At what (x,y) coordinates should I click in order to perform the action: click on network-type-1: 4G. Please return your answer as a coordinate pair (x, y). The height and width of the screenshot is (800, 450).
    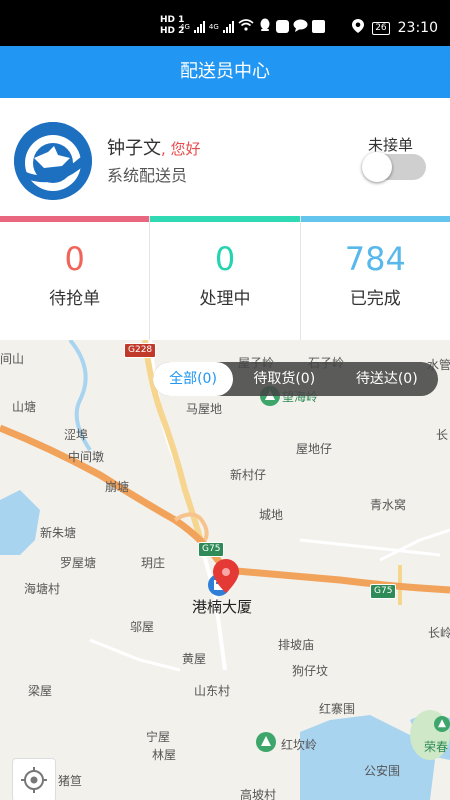
    Looking at the image, I should click on (185, 26).